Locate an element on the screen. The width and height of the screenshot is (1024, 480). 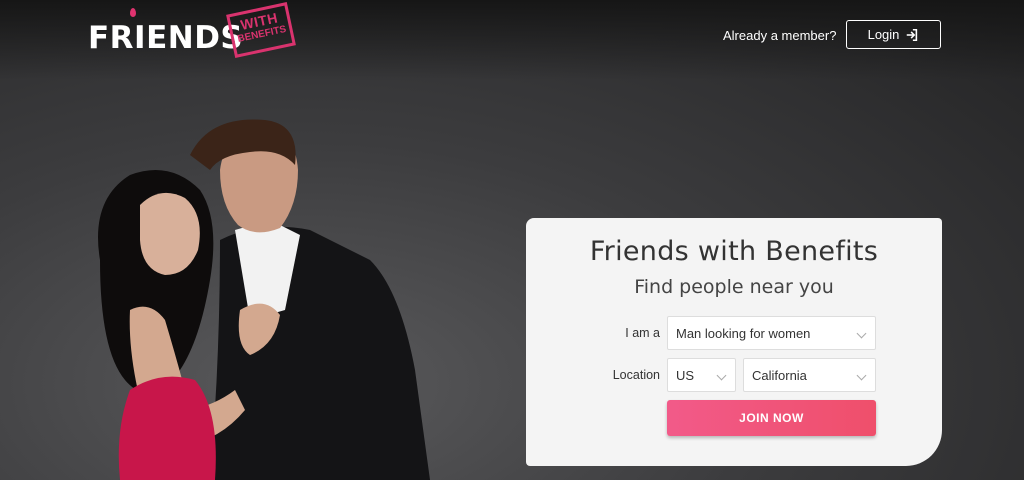
card-title: Friends with Benefits is located at coordinates (734, 251).